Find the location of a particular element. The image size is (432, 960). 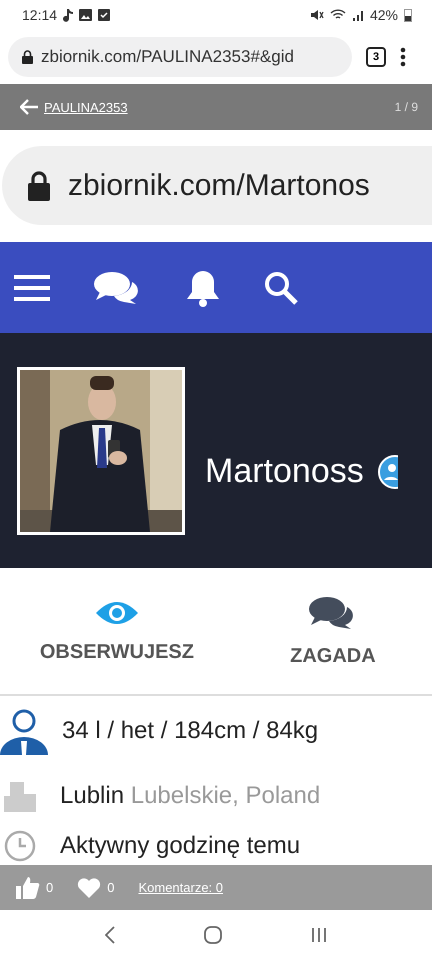

wifi-icon is located at coordinates (338, 15).